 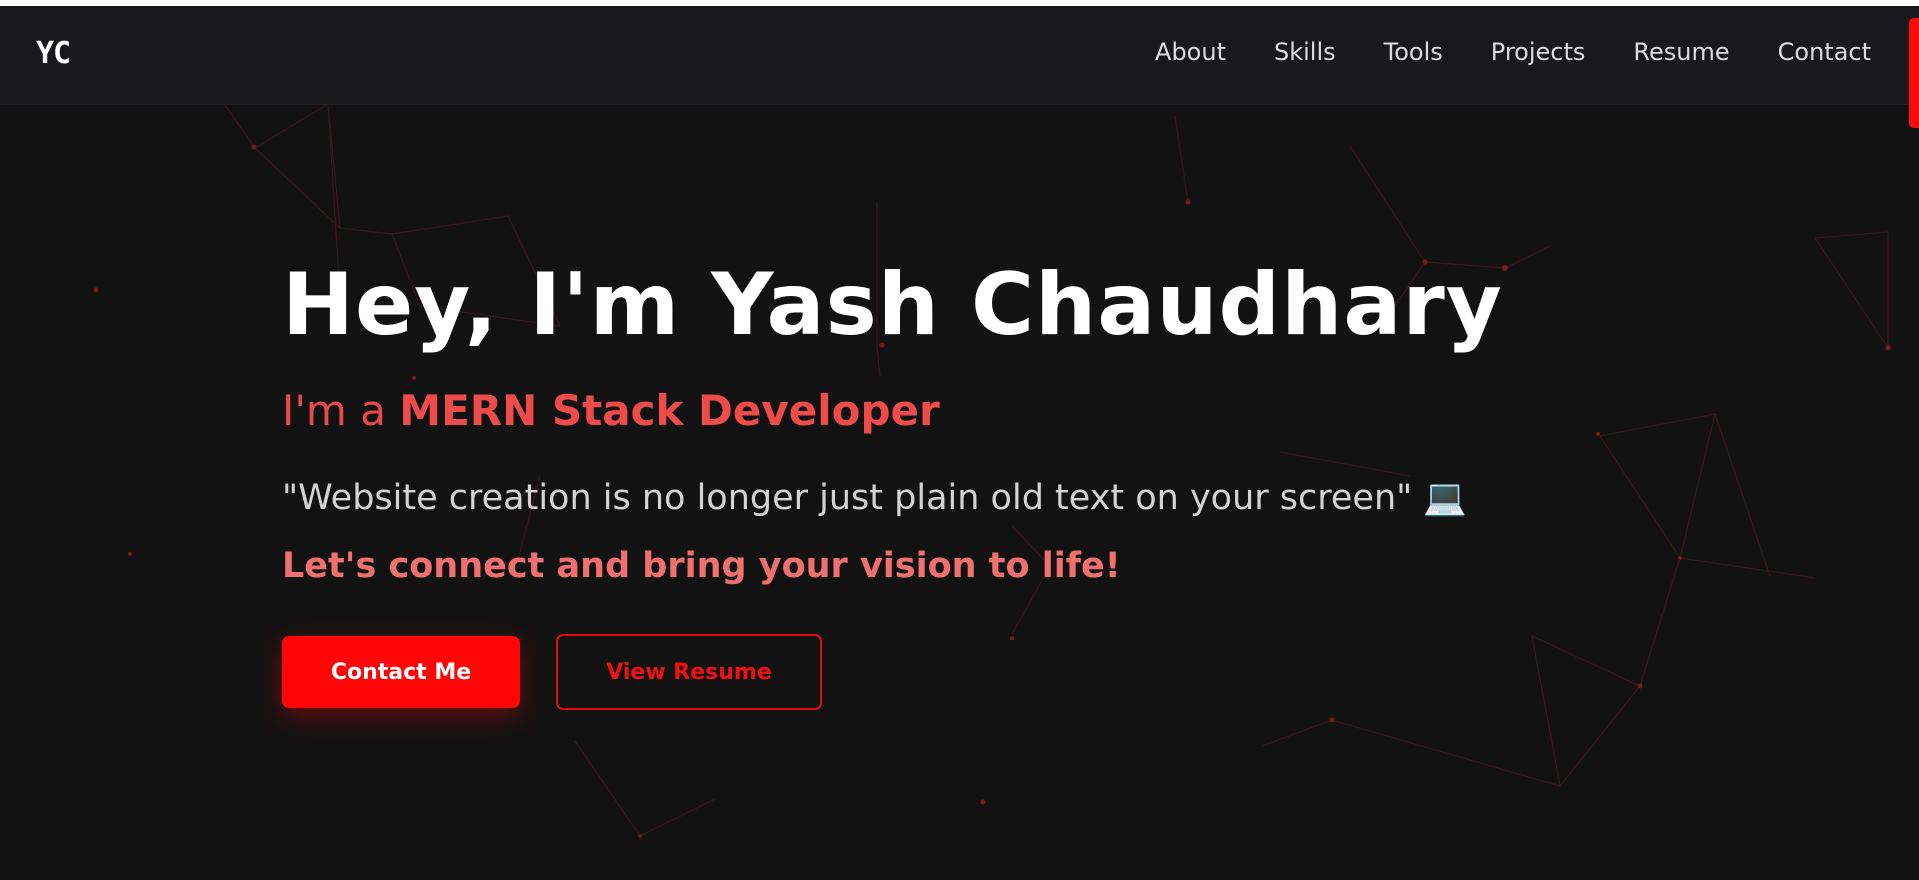 What do you see at coordinates (1305, 52) in the screenshot?
I see `nav-link-skills: Skills` at bounding box center [1305, 52].